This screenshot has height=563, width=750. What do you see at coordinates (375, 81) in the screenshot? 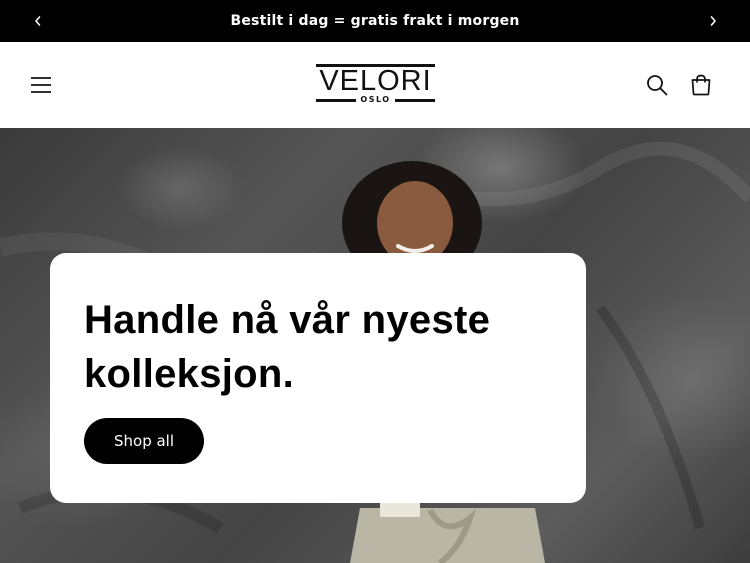
I see `logo-wordmark: VELORI` at bounding box center [375, 81].